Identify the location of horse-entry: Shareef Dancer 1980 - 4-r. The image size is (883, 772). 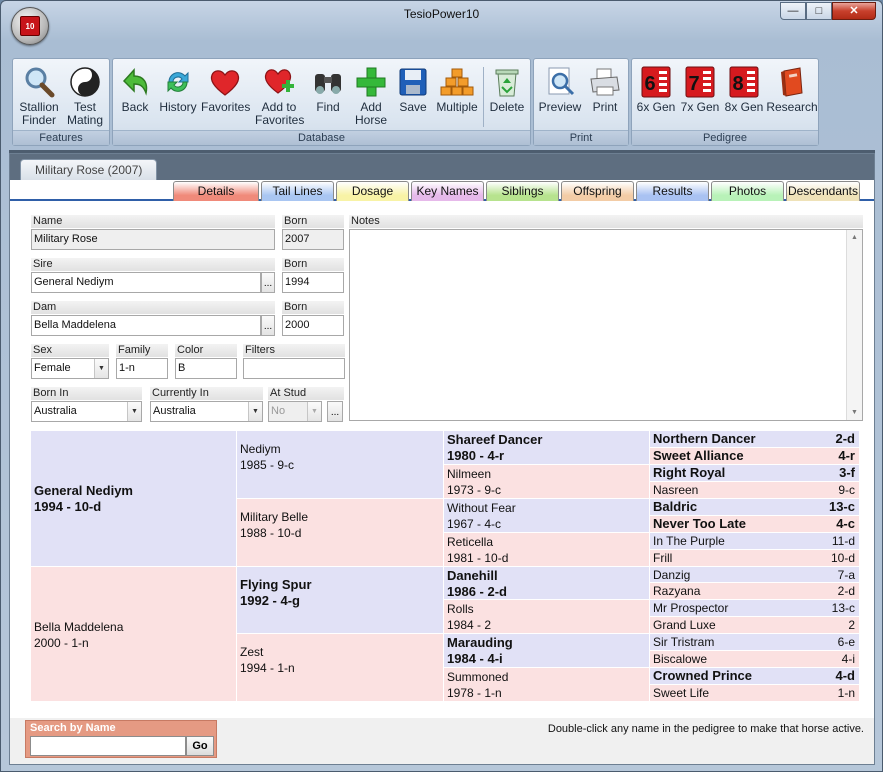
(548, 447).